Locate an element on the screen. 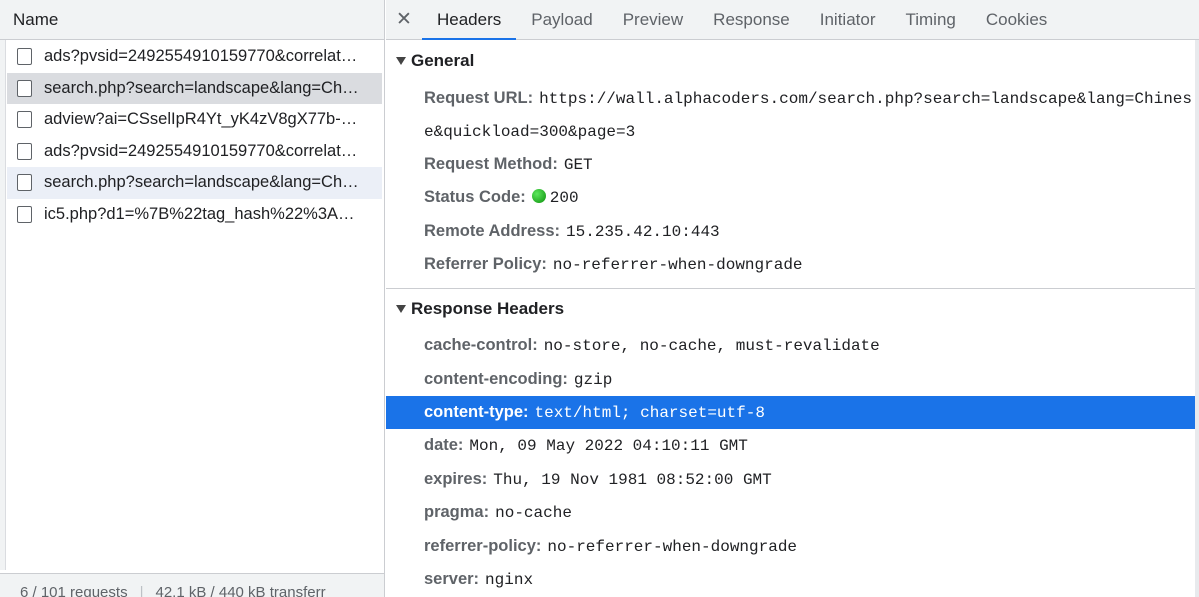 The height and width of the screenshot is (597, 1199). tab-timing: Timing is located at coordinates (930, 19).